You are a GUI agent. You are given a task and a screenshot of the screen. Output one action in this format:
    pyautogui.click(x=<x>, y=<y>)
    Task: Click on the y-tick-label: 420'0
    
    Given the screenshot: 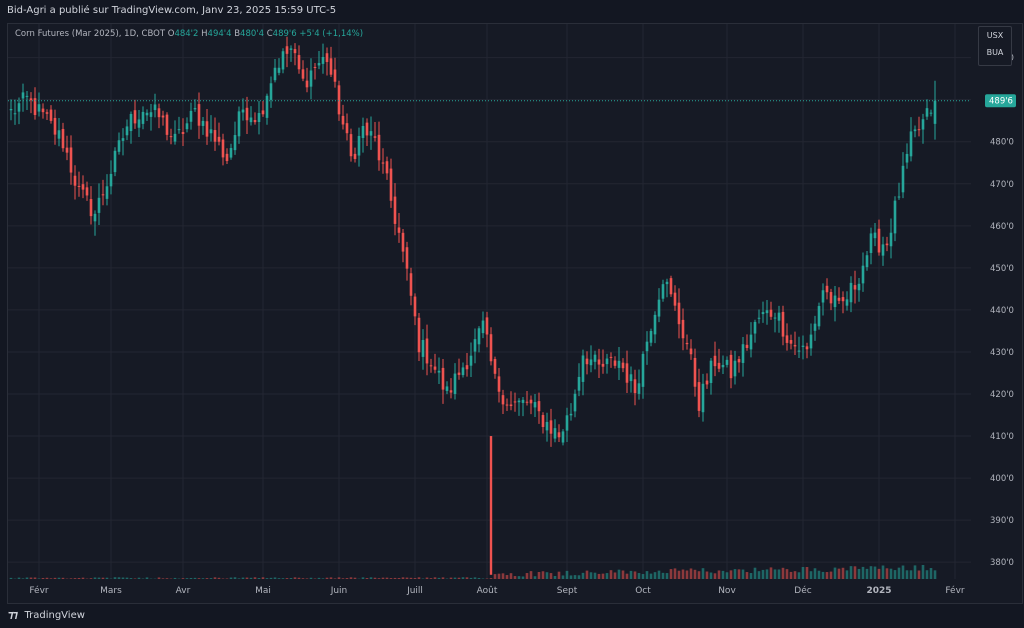 What is the action you would take?
    pyautogui.click(x=1002, y=395)
    